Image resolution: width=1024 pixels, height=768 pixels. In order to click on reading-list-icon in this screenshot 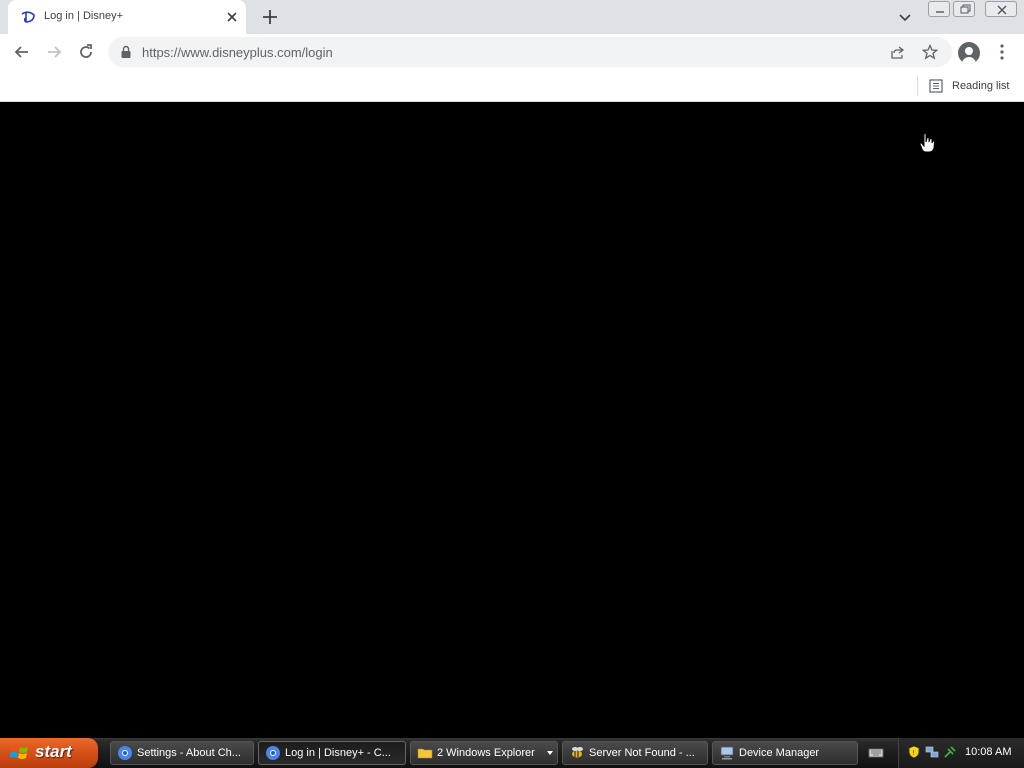, I will do `click(936, 86)`.